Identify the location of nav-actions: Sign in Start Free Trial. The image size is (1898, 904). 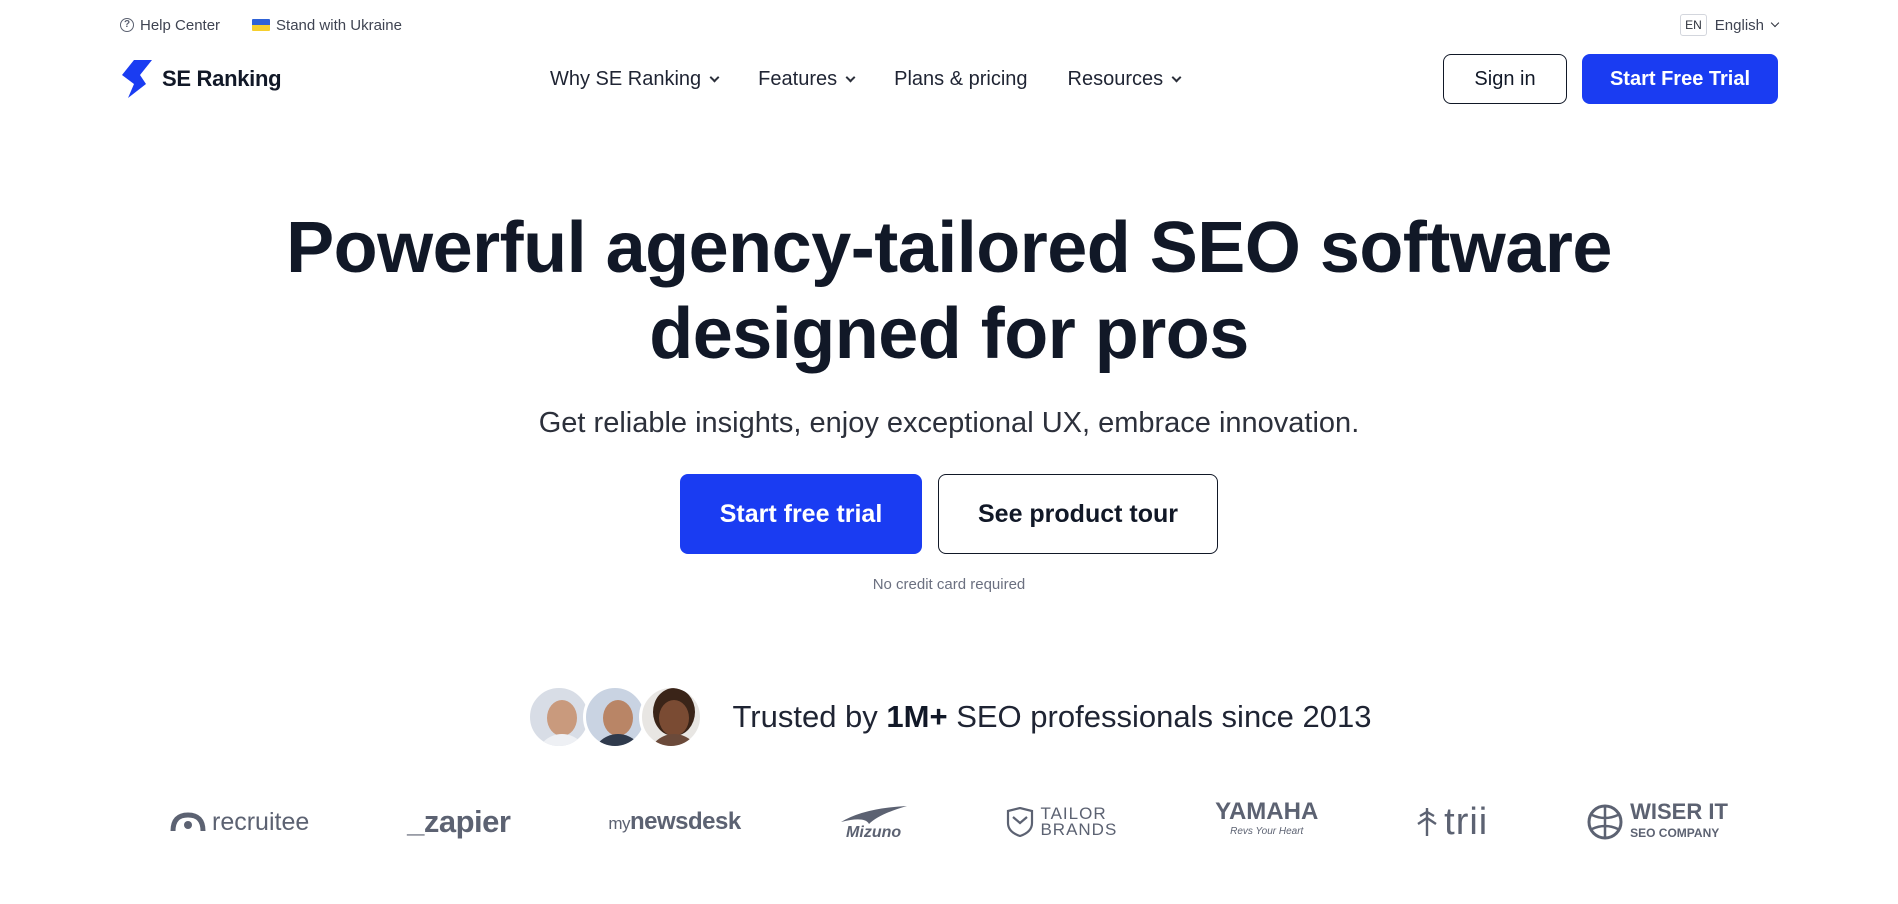
(1610, 79).